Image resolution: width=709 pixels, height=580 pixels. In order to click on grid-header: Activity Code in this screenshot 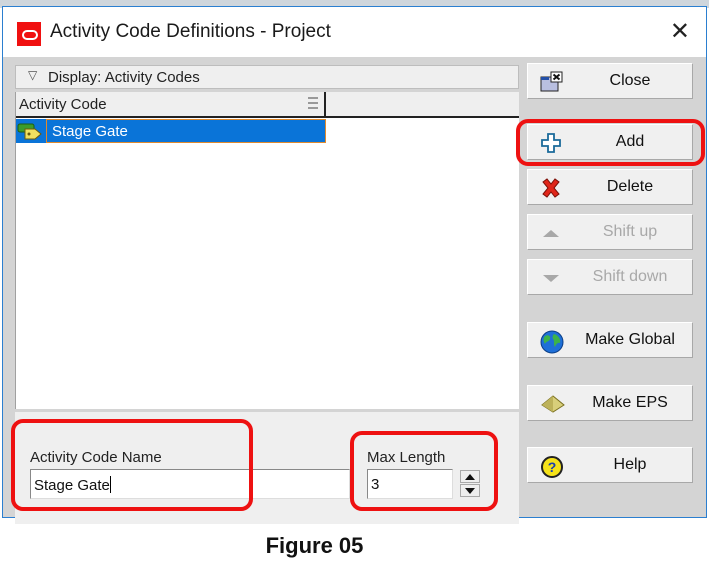, I will do `click(267, 105)`.